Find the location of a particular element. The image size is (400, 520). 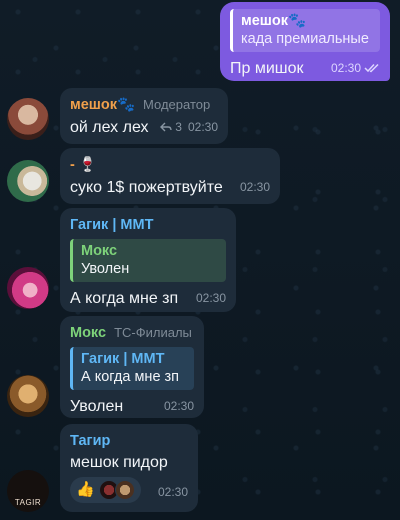

sender-role: Модератор is located at coordinates (177, 104).